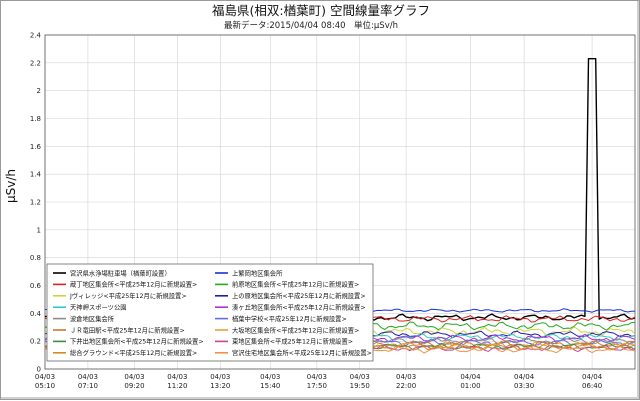 This screenshot has height=401, width=640. What do you see at coordinates (317, 386) in the screenshot?
I see `x-tick-time: 17:50` at bounding box center [317, 386].